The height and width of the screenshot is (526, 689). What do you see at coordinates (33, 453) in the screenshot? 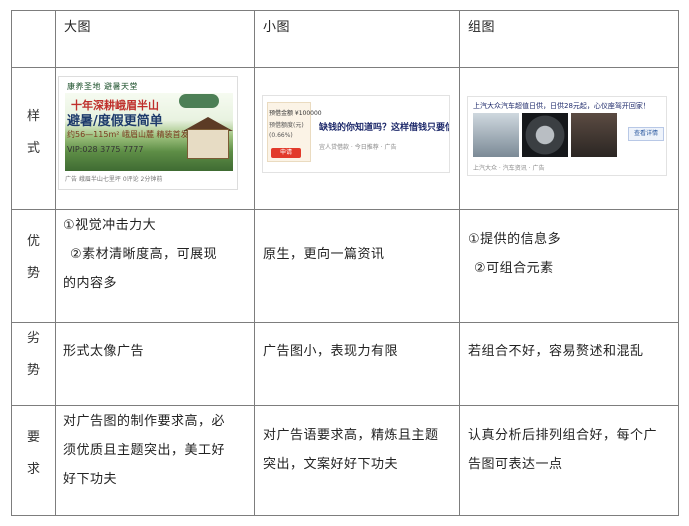
I see `row-label-requirements: 要 求` at bounding box center [33, 453].